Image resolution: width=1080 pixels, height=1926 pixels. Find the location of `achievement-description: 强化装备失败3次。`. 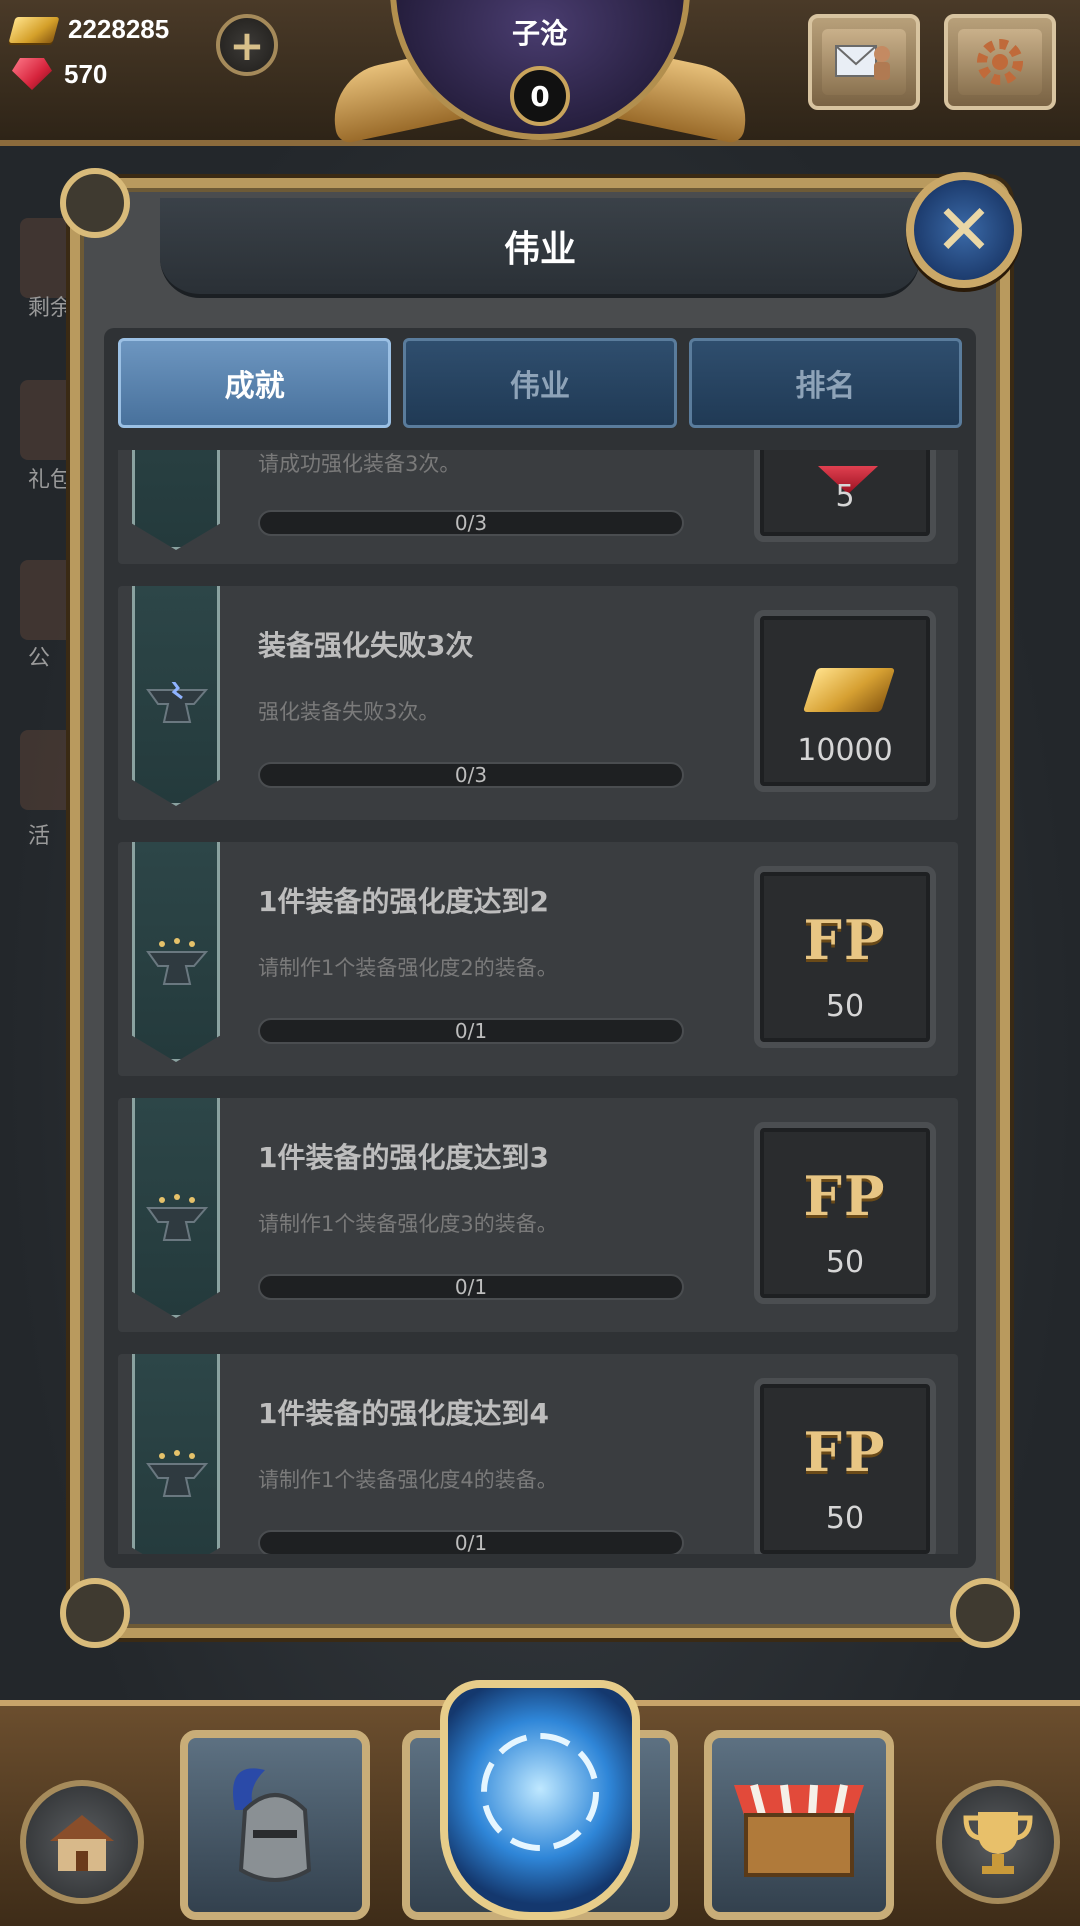

achievement-description: 强化装备失败3次。 is located at coordinates (349, 712).